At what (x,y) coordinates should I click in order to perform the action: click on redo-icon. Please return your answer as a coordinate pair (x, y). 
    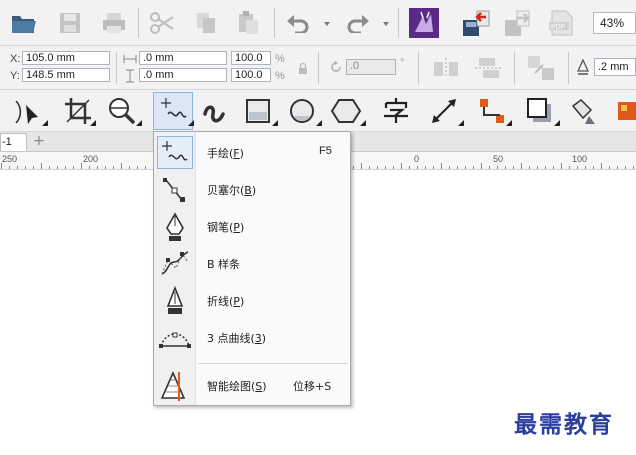
    Looking at the image, I should click on (358, 23).